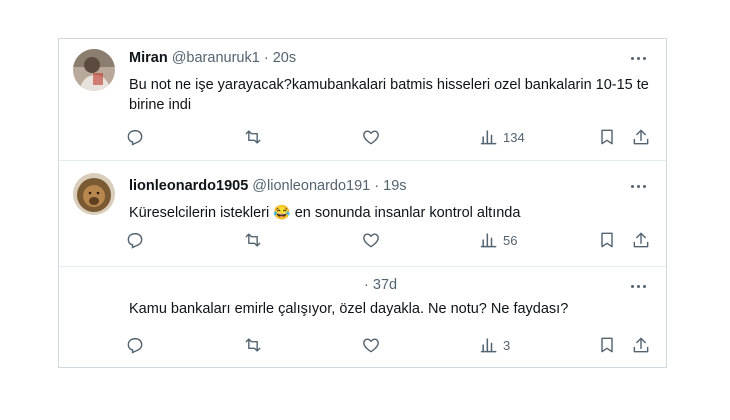 This screenshot has width=730, height=420. Describe the element at coordinates (507, 345) in the screenshot. I see `views-count: 3` at that location.